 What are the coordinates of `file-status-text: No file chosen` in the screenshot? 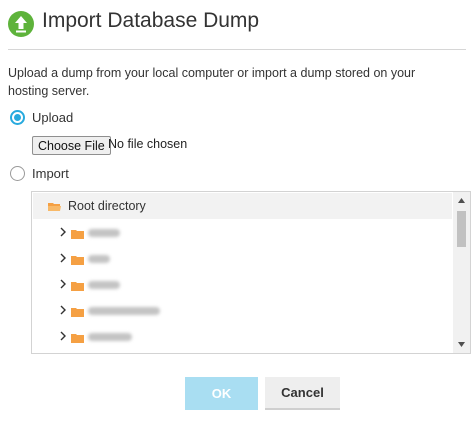 It's located at (148, 144).